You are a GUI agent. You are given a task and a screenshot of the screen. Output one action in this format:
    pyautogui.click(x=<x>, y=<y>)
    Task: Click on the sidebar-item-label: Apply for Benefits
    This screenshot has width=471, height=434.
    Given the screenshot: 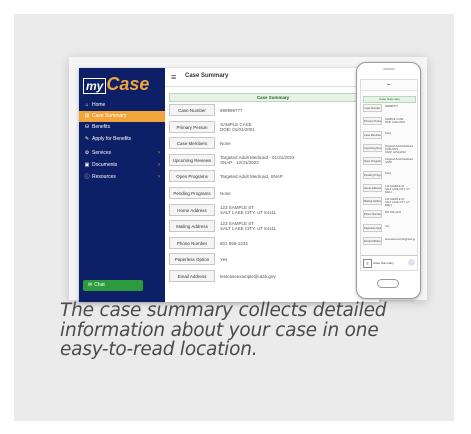 What is the action you would take?
    pyautogui.click(x=112, y=139)
    